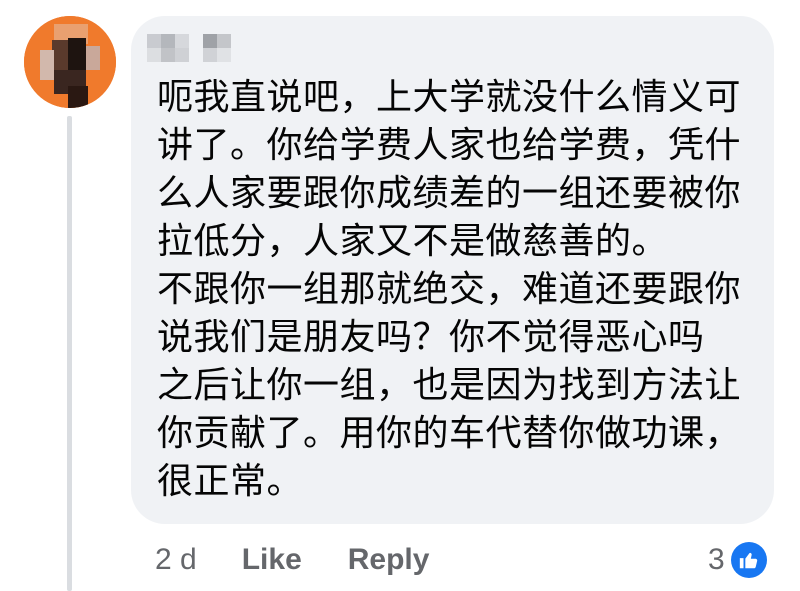 Image resolution: width=800 pixels, height=591 pixels. Describe the element at coordinates (449, 433) in the screenshot. I see `comment-line: 你贡献了。用你的车代替你做功课，` at that location.